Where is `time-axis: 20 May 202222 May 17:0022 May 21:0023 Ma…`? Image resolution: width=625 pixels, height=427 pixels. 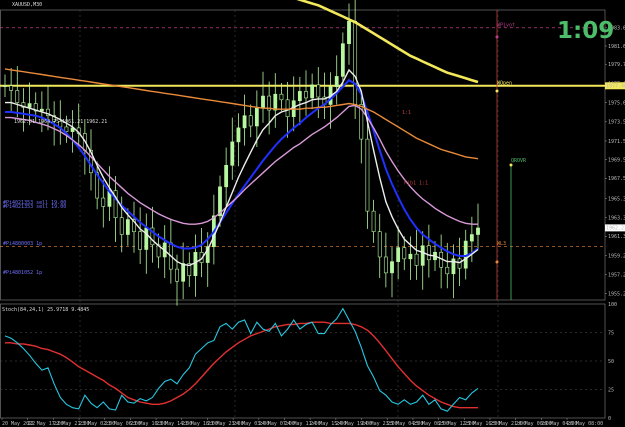 time-axis: 20 May 202222 May 17:0022 May 21:0023 Ma… is located at coordinates (302, 422).